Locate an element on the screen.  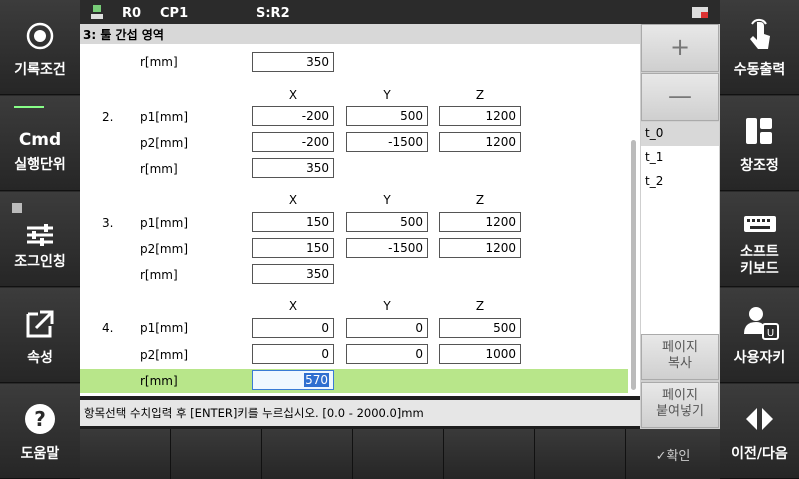
area4-r-field: 570 is located at coordinates (293, 380).